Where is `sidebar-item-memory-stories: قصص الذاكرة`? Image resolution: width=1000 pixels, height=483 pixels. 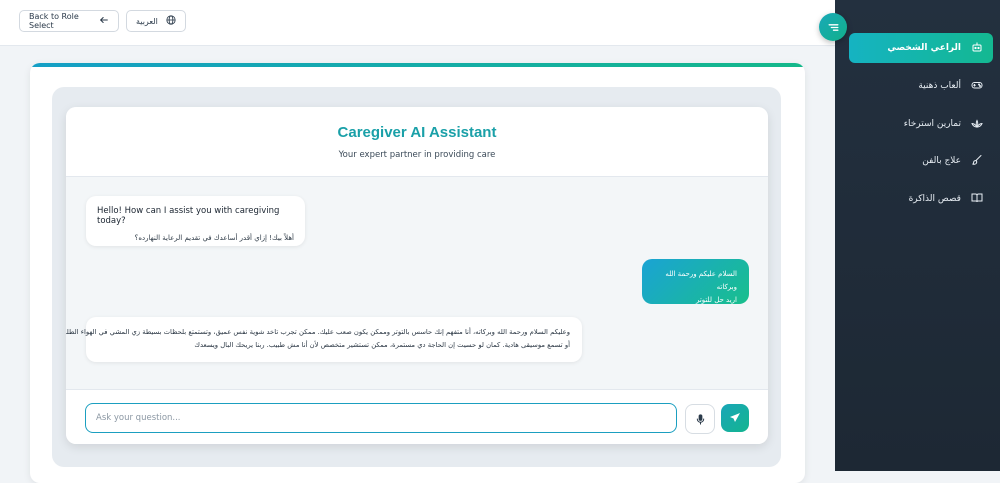 sidebar-item-memory-stories: قصص الذاكرة is located at coordinates (921, 199).